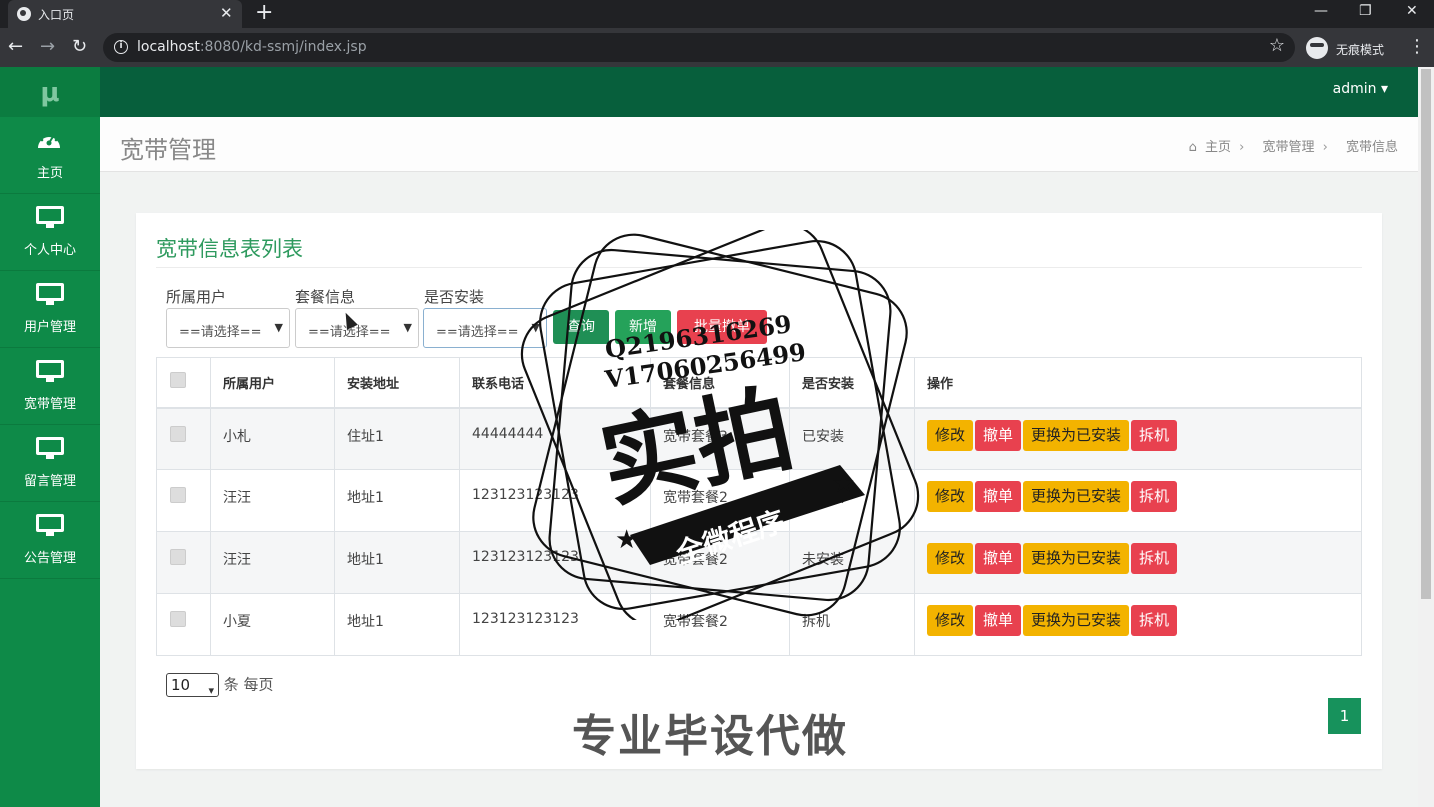  I want to click on filter-installed-select: ==请选择== ▼, so click(485, 328).